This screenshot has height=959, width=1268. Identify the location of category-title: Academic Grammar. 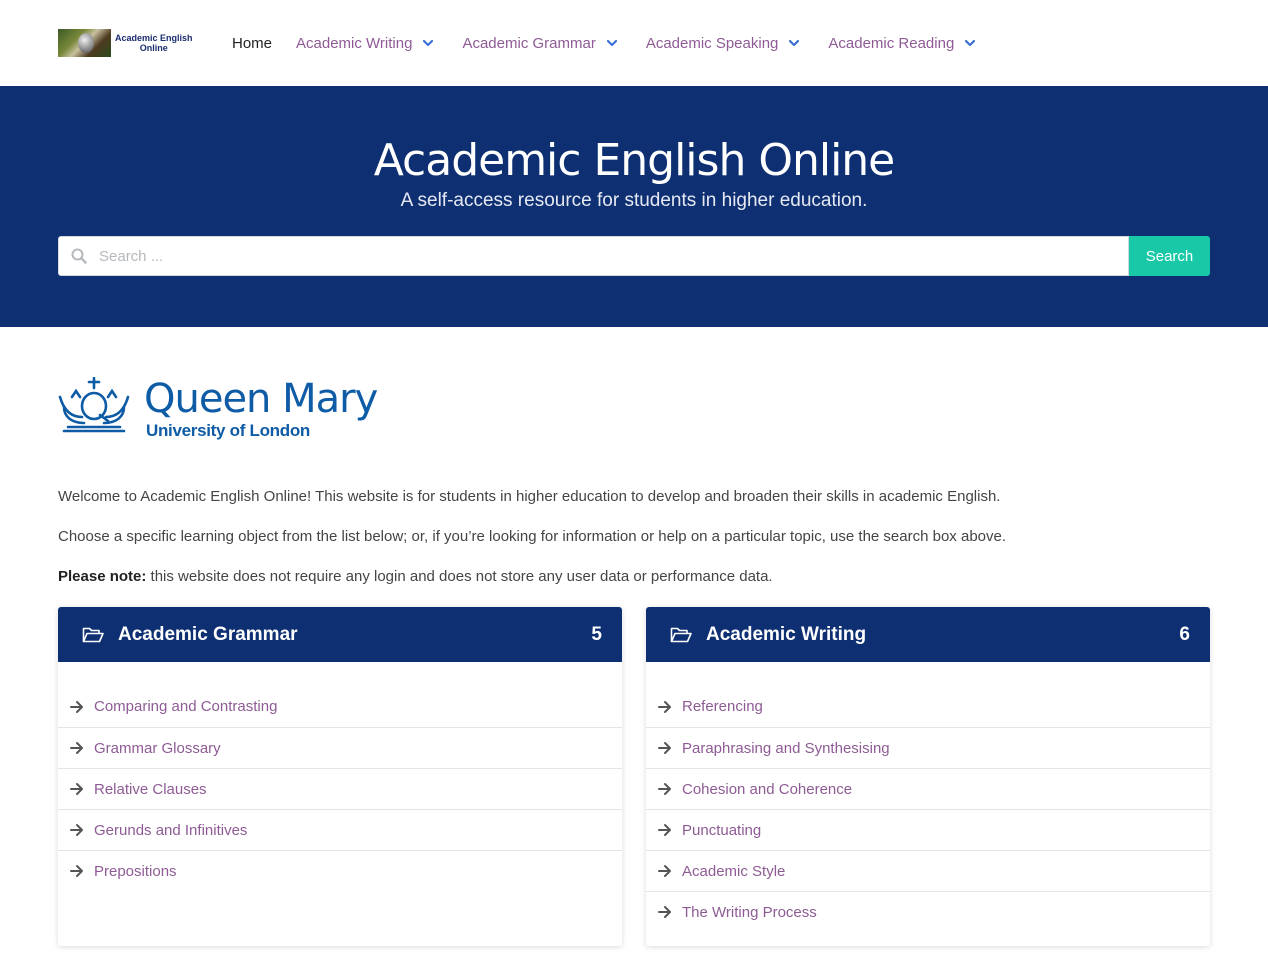
(208, 634).